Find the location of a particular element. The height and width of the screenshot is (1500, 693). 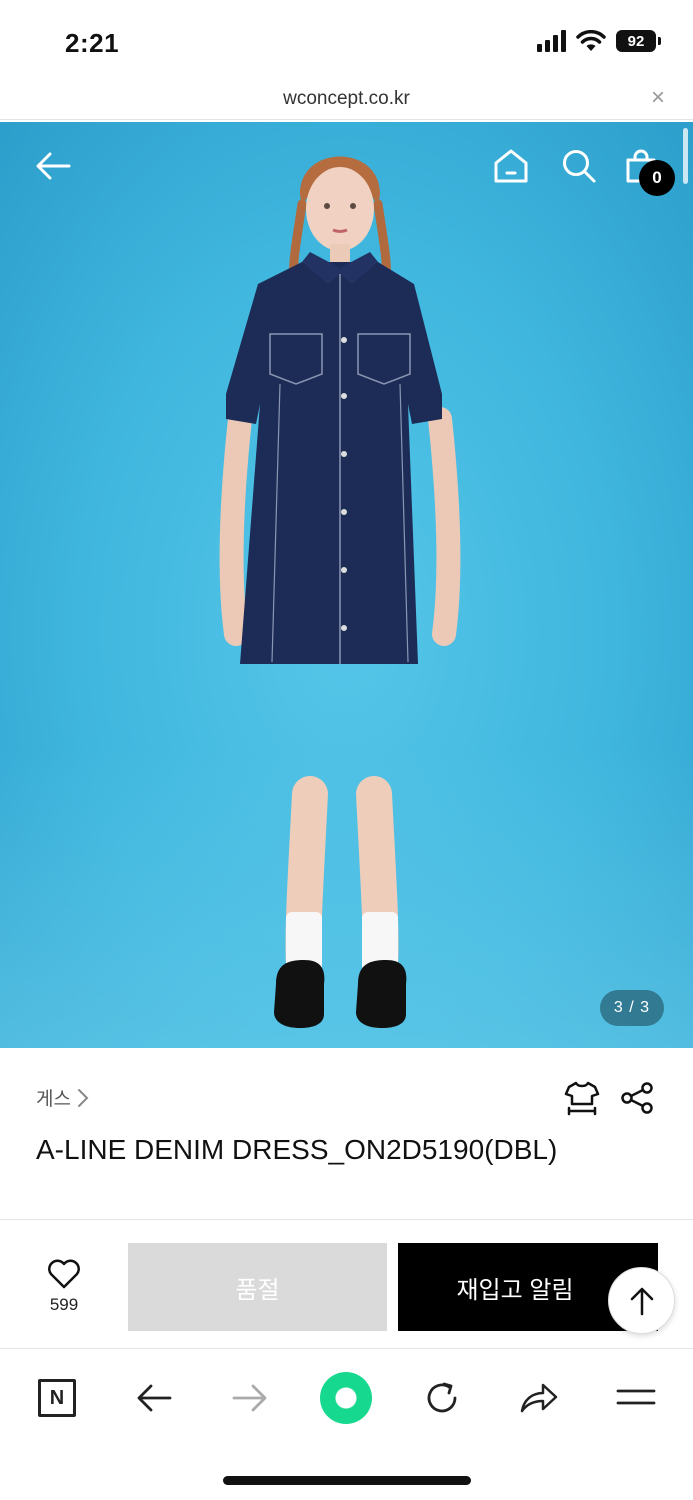

home-button is located at coordinates (511, 166).